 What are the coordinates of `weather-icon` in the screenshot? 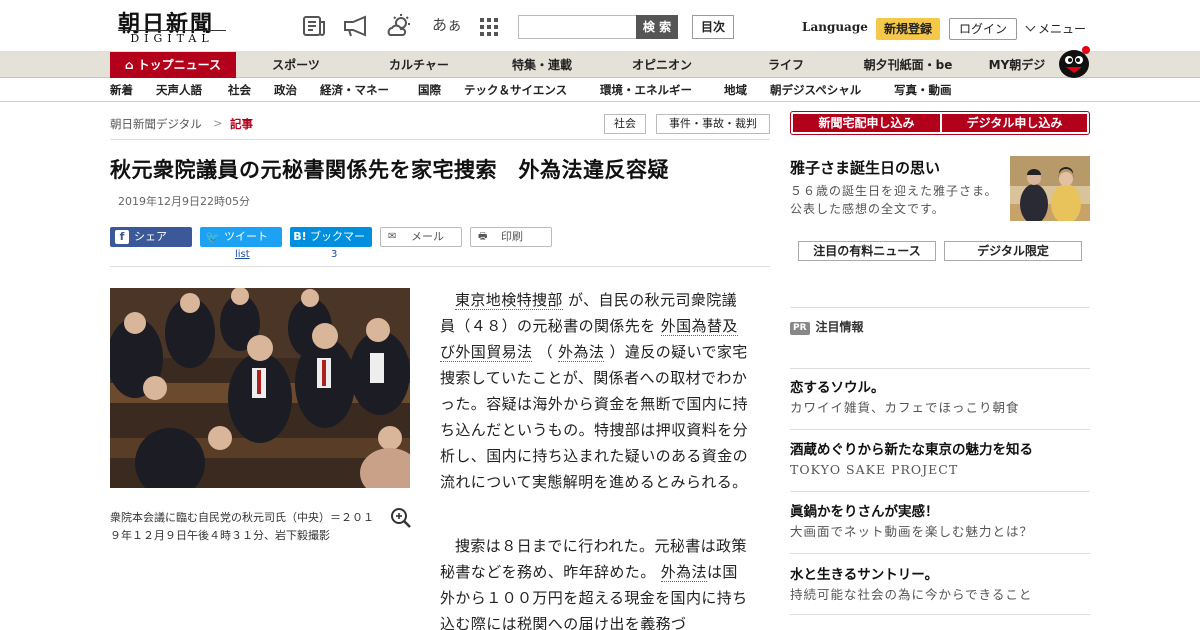 It's located at (400, 26).